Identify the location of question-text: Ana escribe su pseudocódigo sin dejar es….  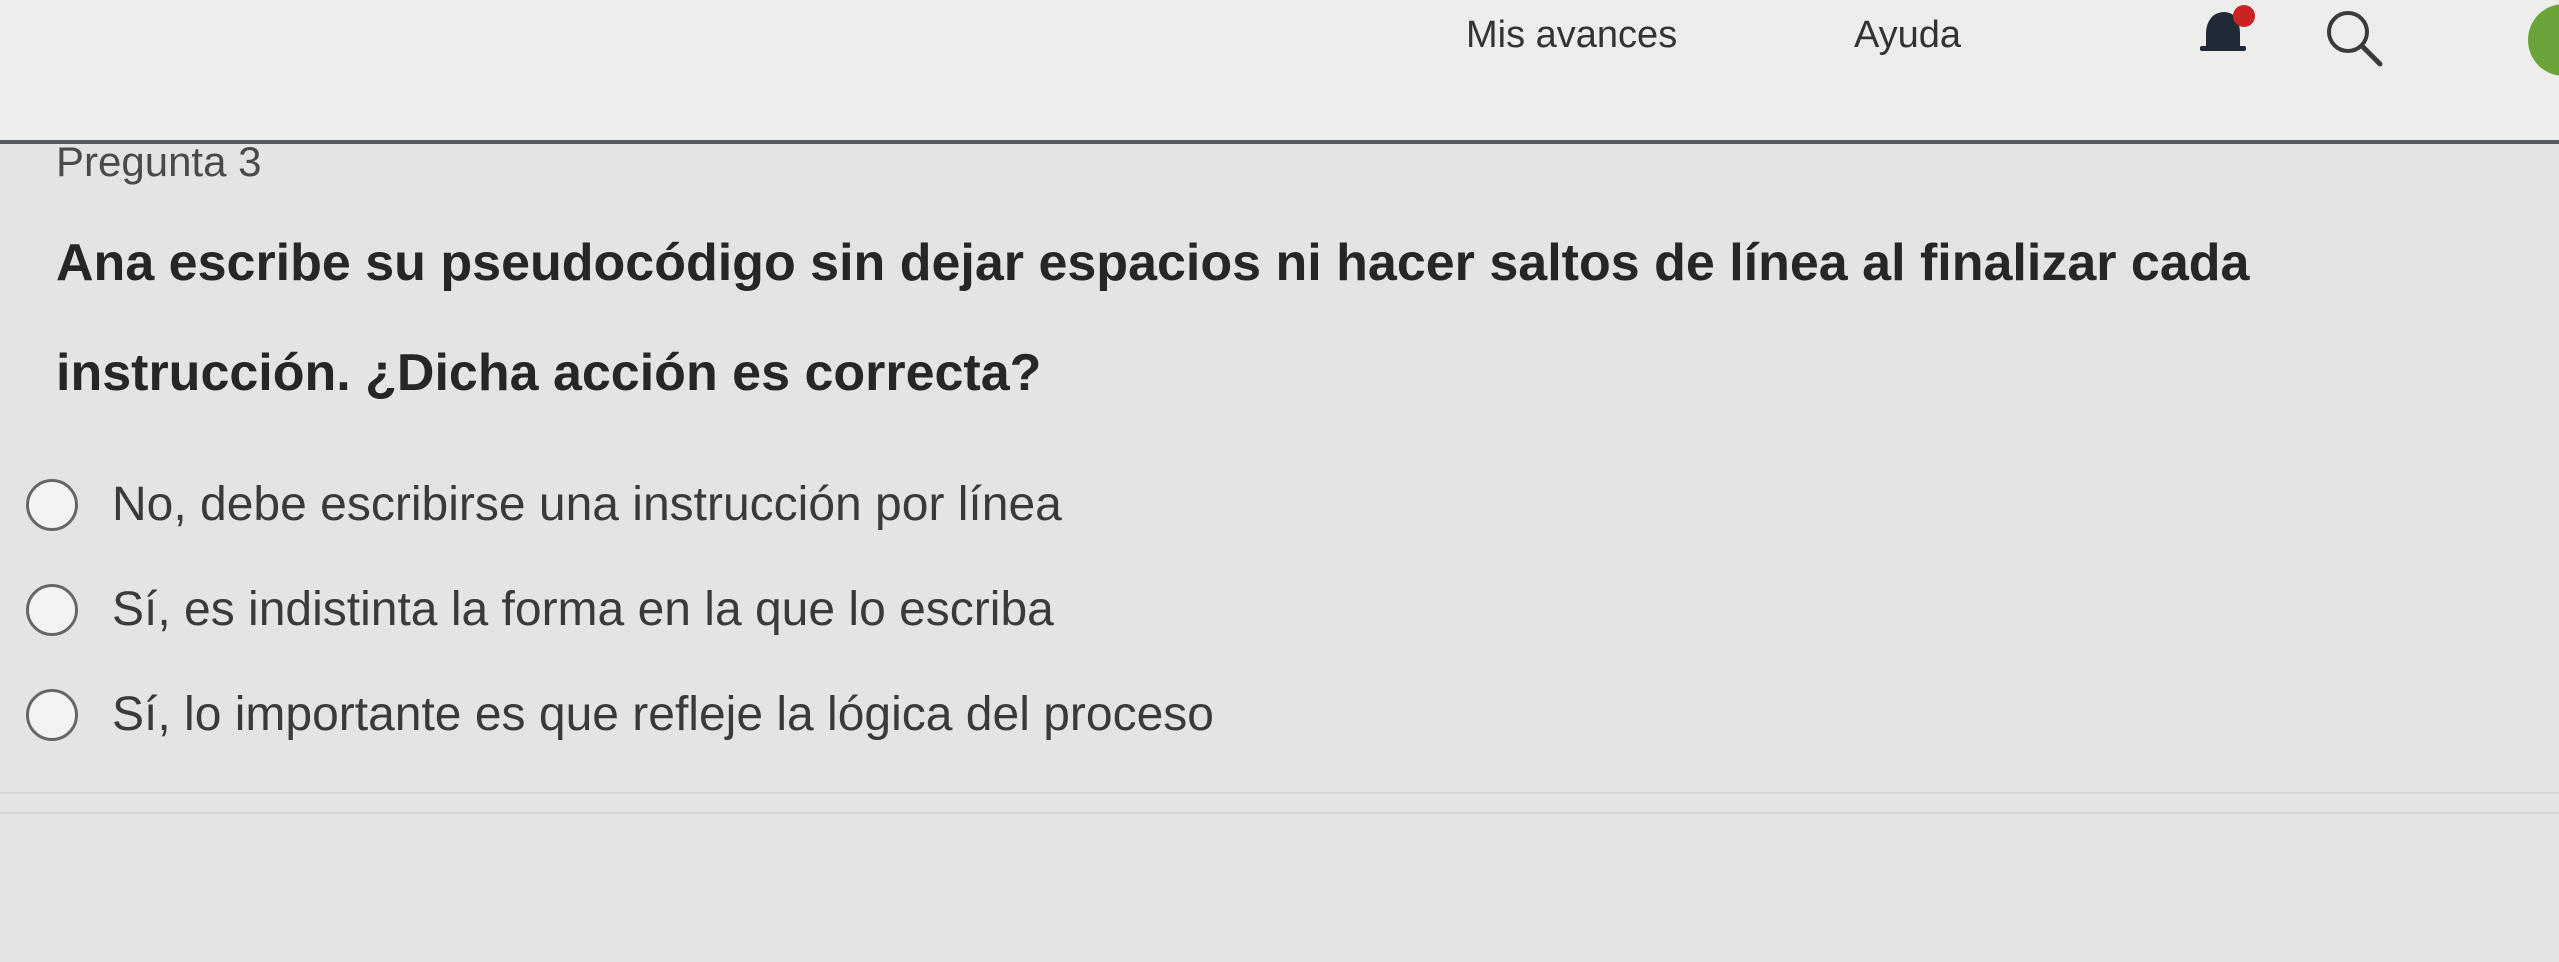
(1153, 318).